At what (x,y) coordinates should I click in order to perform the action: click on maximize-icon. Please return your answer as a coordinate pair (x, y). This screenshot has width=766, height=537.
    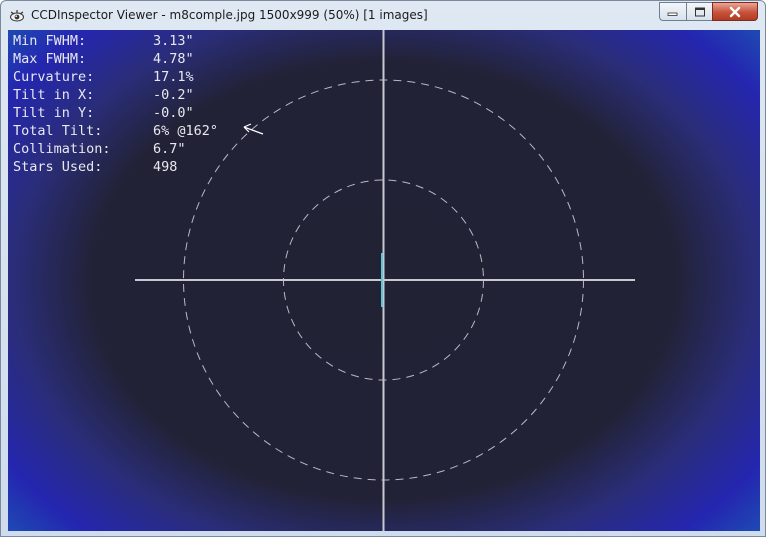
    Looking at the image, I should click on (699, 11).